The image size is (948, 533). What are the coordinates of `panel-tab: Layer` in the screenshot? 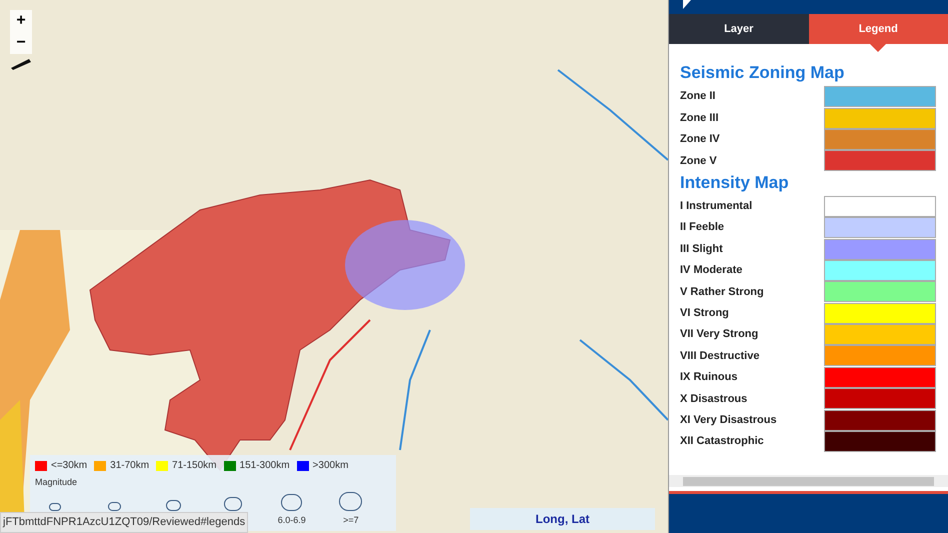 It's located at (738, 29).